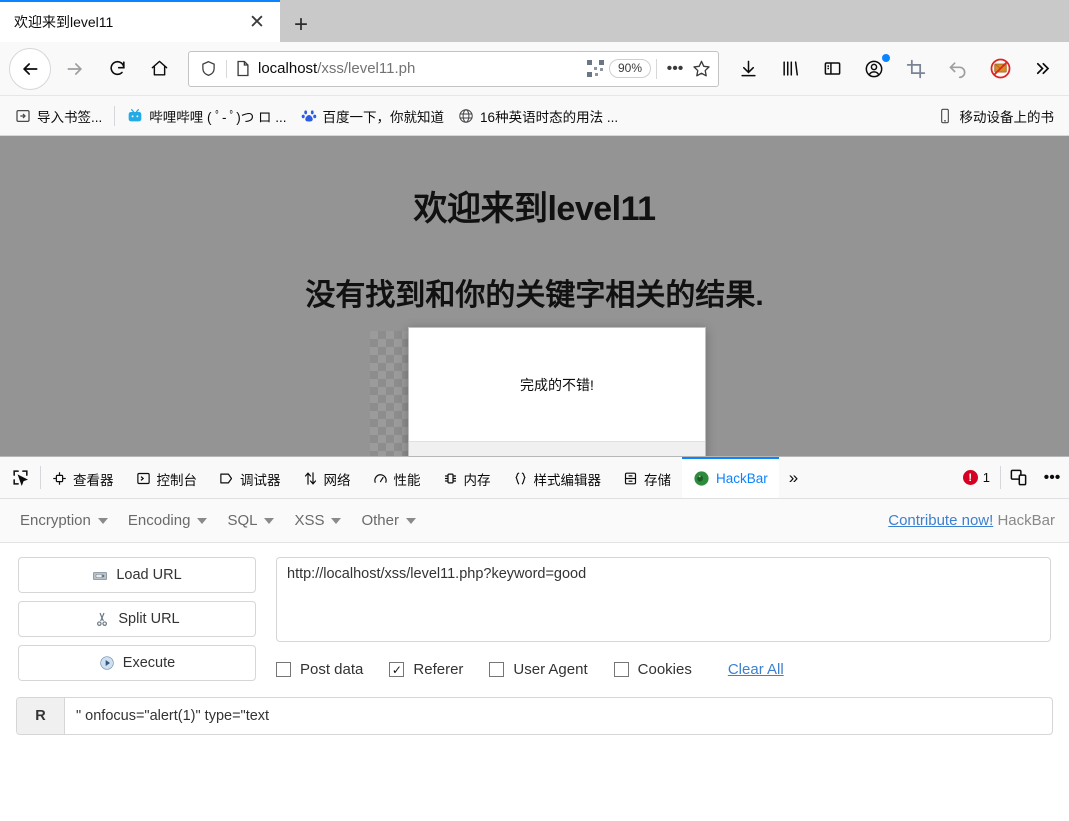 The image size is (1069, 821). I want to click on contribute-link: Contribute now!, so click(940, 520).